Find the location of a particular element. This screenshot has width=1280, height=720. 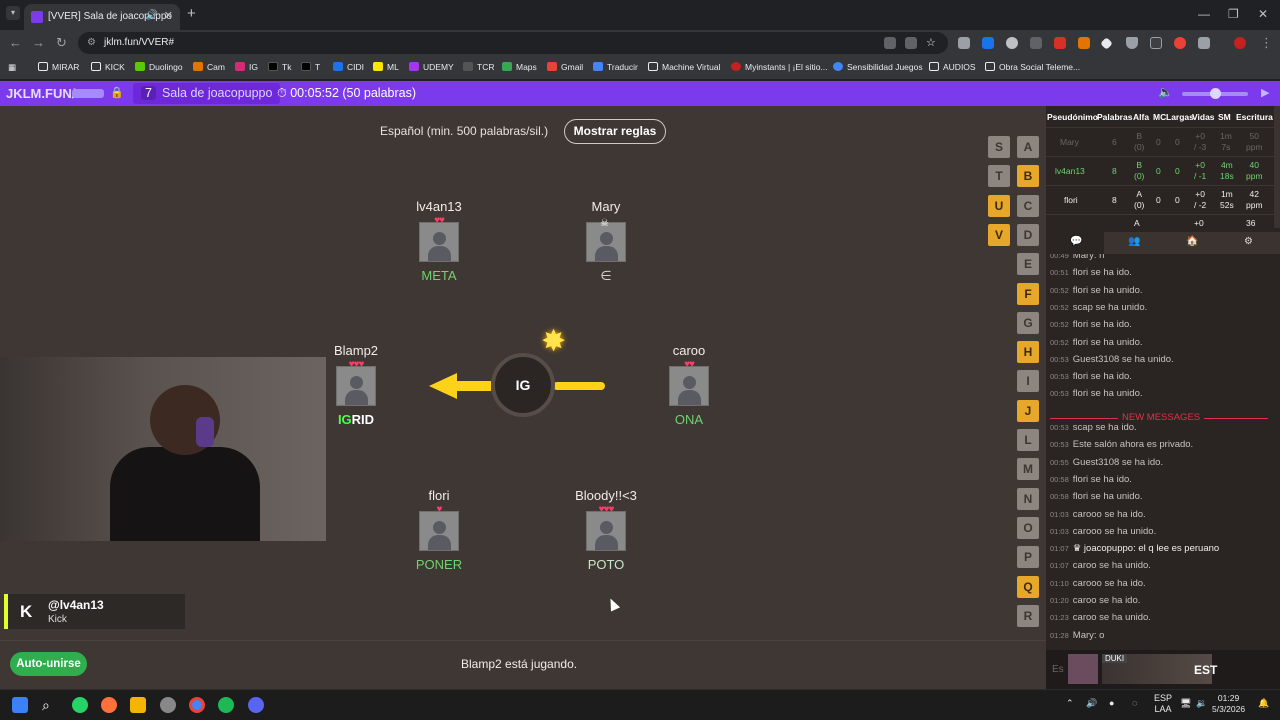

address-bar: ⚙ jklm.fun/VVER# is located at coordinates (513, 43).